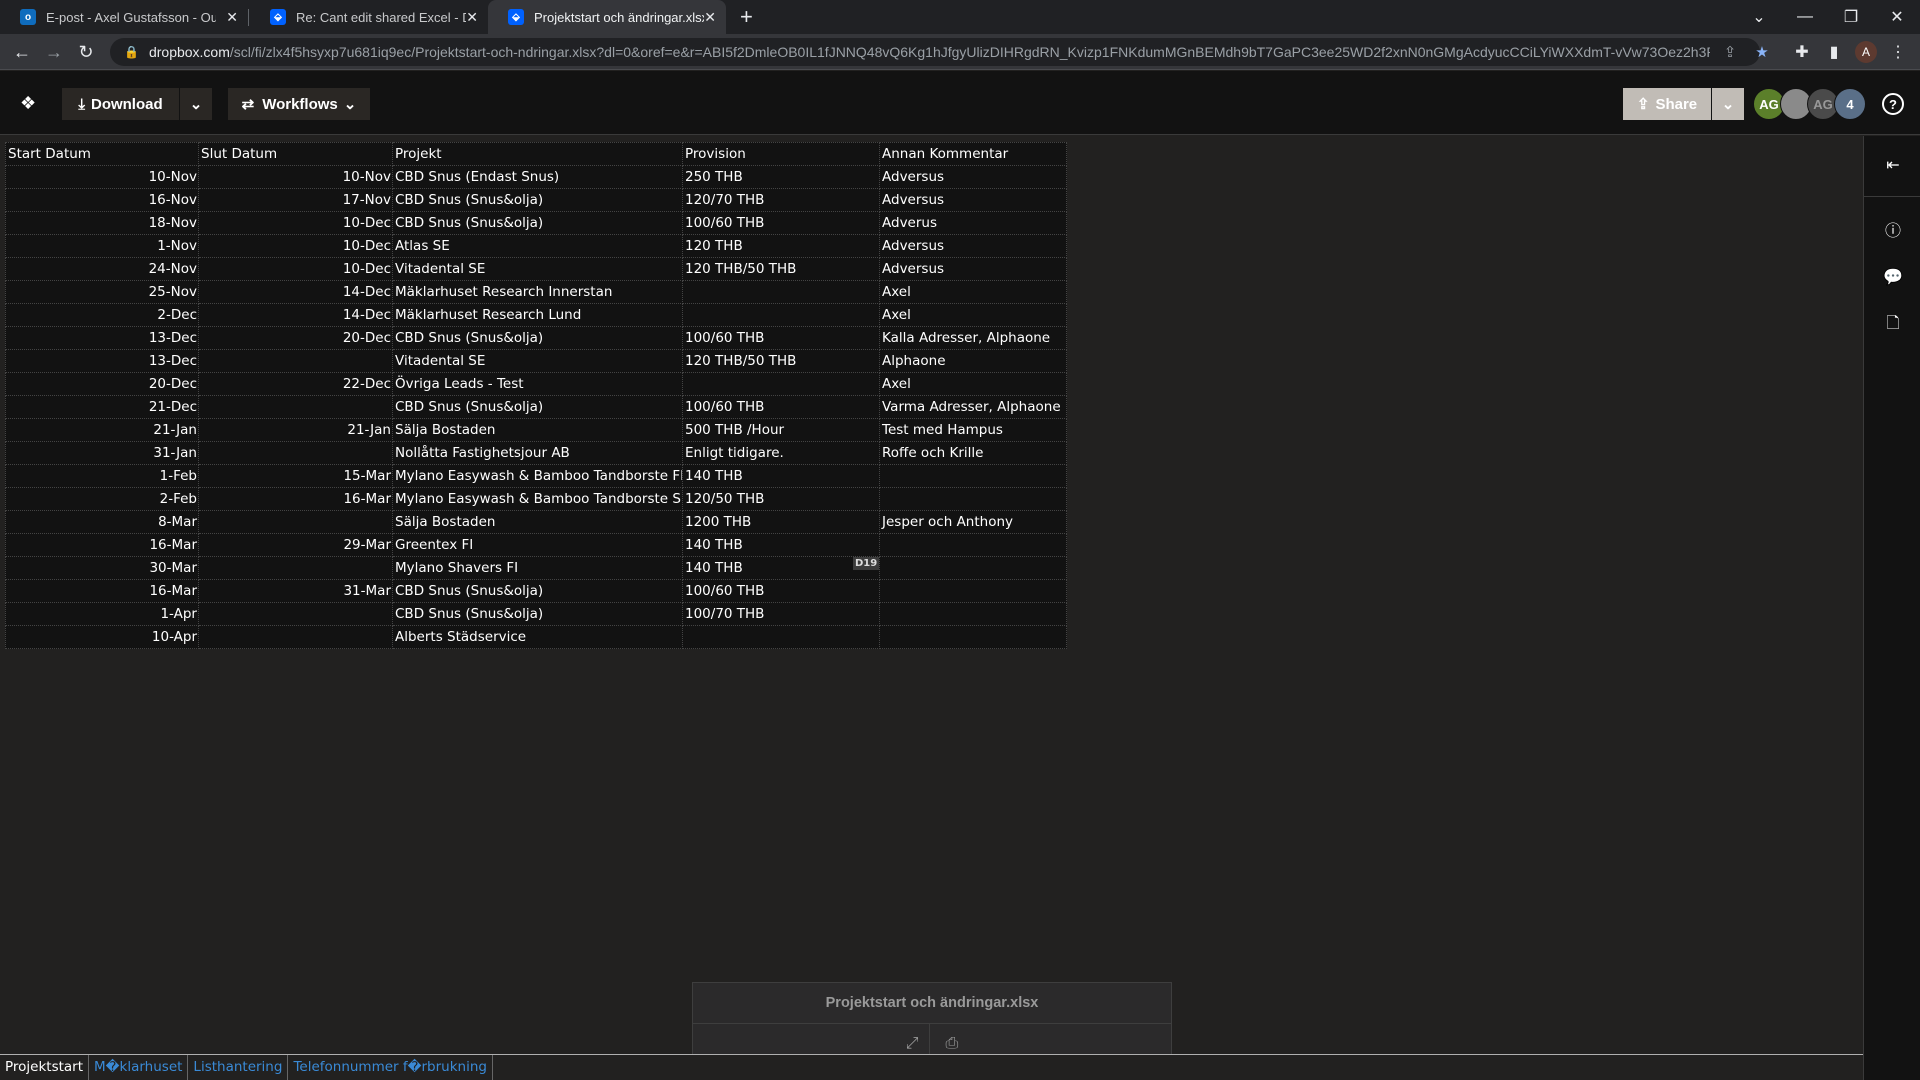  What do you see at coordinates (22, 52) in the screenshot?
I see `back-button: ←` at bounding box center [22, 52].